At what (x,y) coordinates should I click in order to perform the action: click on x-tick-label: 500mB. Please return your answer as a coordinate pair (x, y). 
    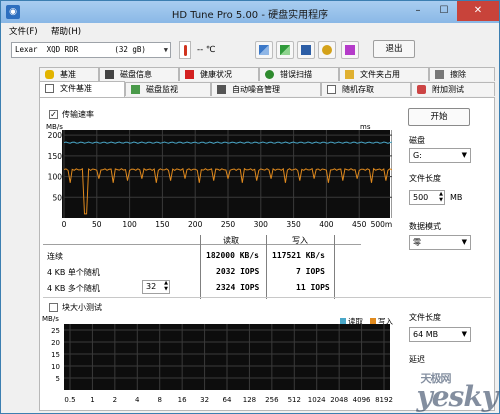
    Looking at the image, I should click on (381, 224).